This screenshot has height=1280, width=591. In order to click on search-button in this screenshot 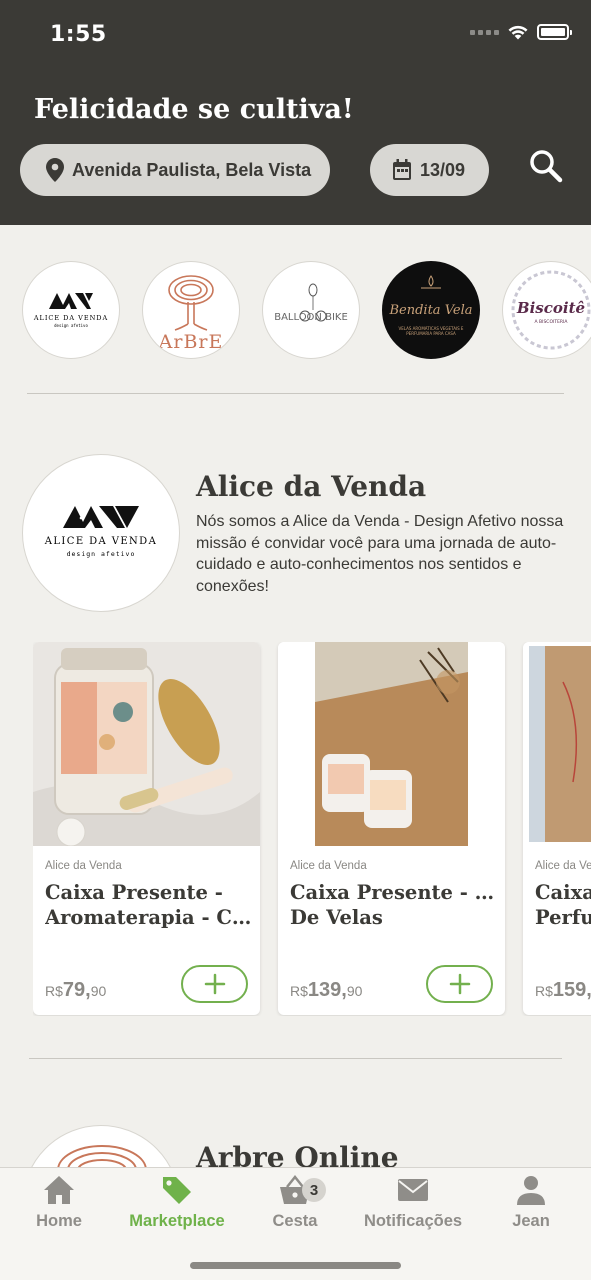, I will do `click(546, 166)`.